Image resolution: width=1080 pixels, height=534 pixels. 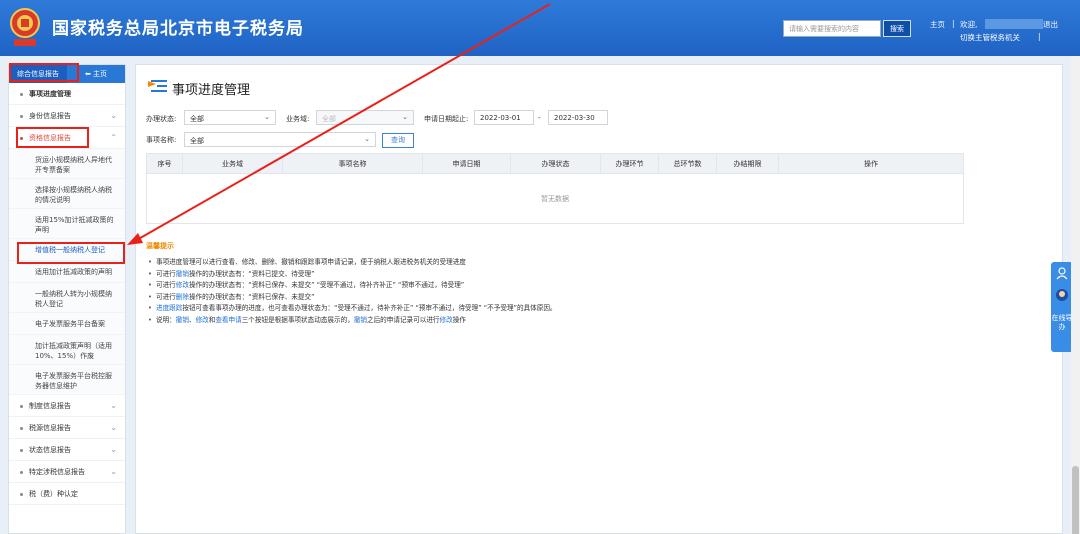 What do you see at coordinates (67, 272) in the screenshot?
I see `sidebar-subitem: 适用加计抵减政策的声明` at bounding box center [67, 272].